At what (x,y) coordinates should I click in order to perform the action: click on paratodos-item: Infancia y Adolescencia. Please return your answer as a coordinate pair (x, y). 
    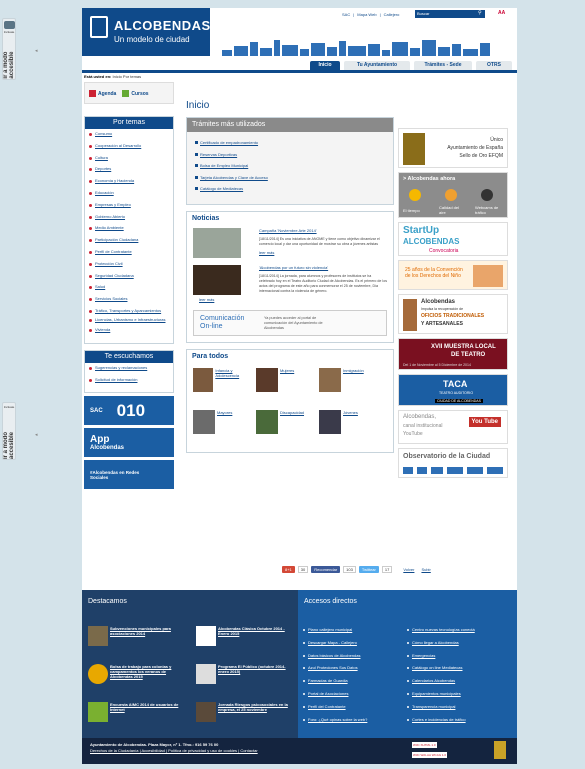
    Looking at the image, I should click on (223, 386).